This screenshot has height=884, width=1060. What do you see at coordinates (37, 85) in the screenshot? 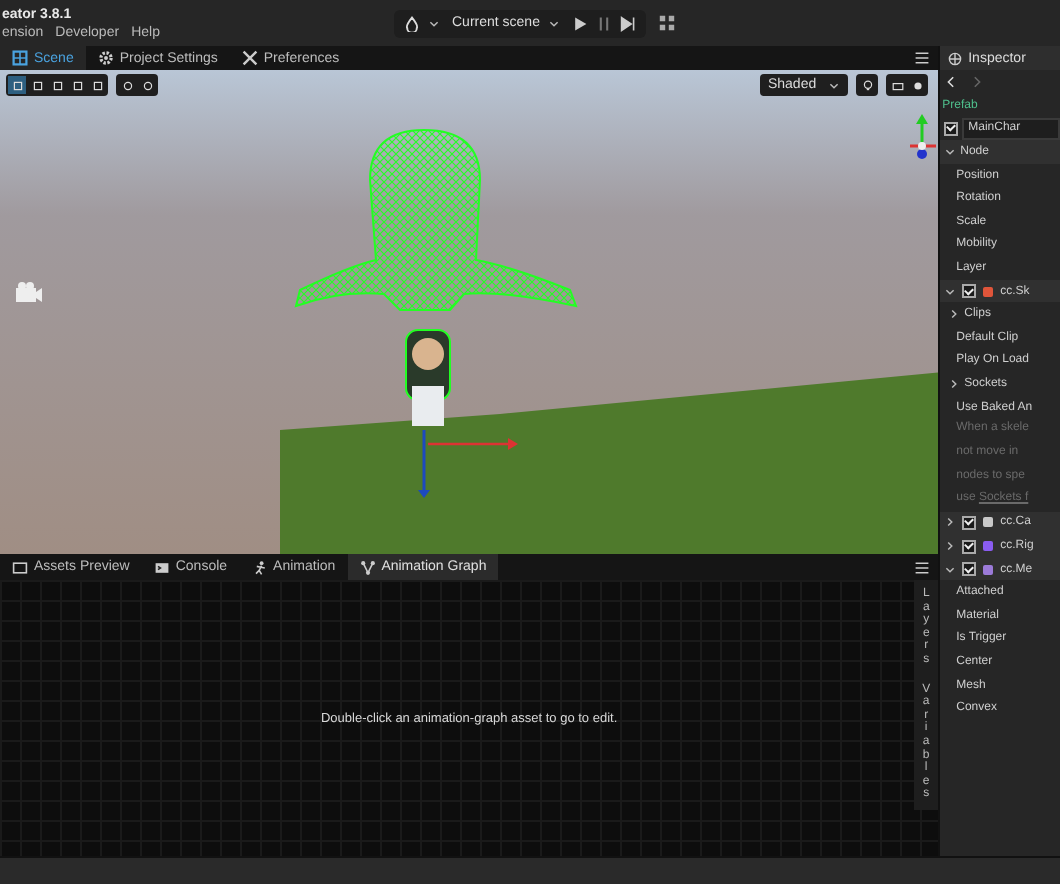
I see `rotate-tool-icon` at bounding box center [37, 85].